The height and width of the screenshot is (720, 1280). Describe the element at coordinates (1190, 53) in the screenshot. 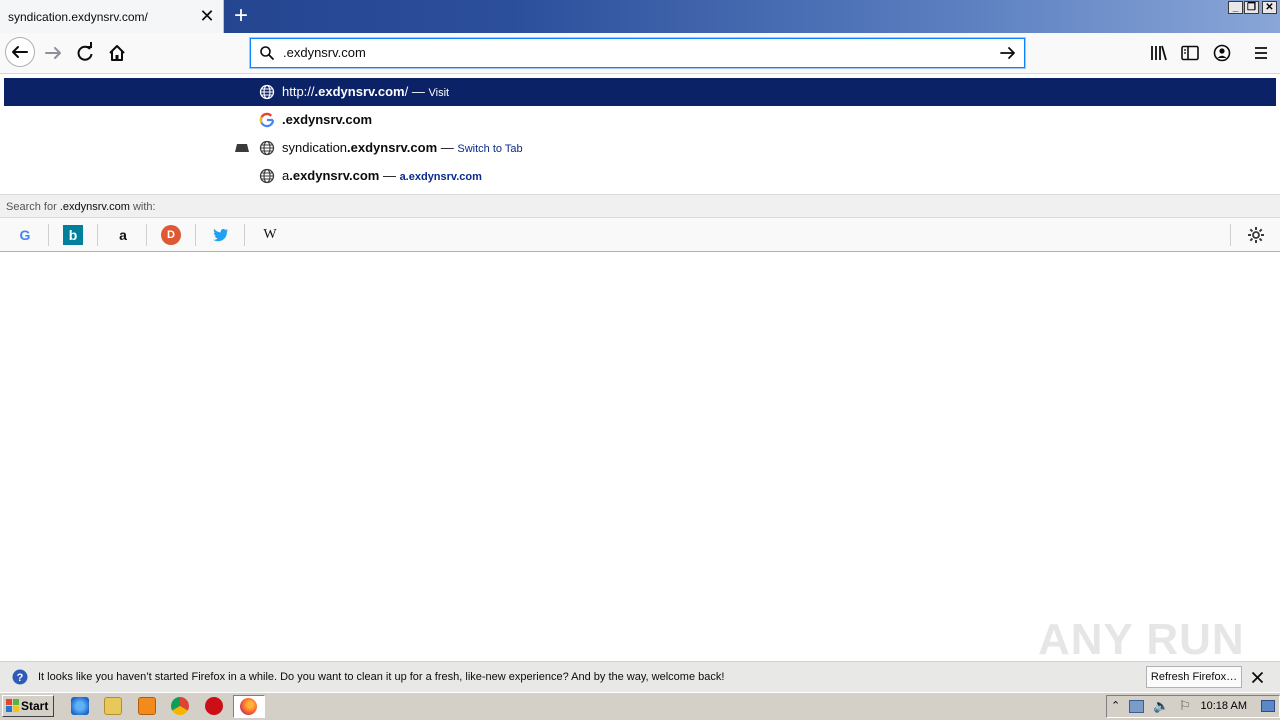

I see `sidebar-icon` at that location.